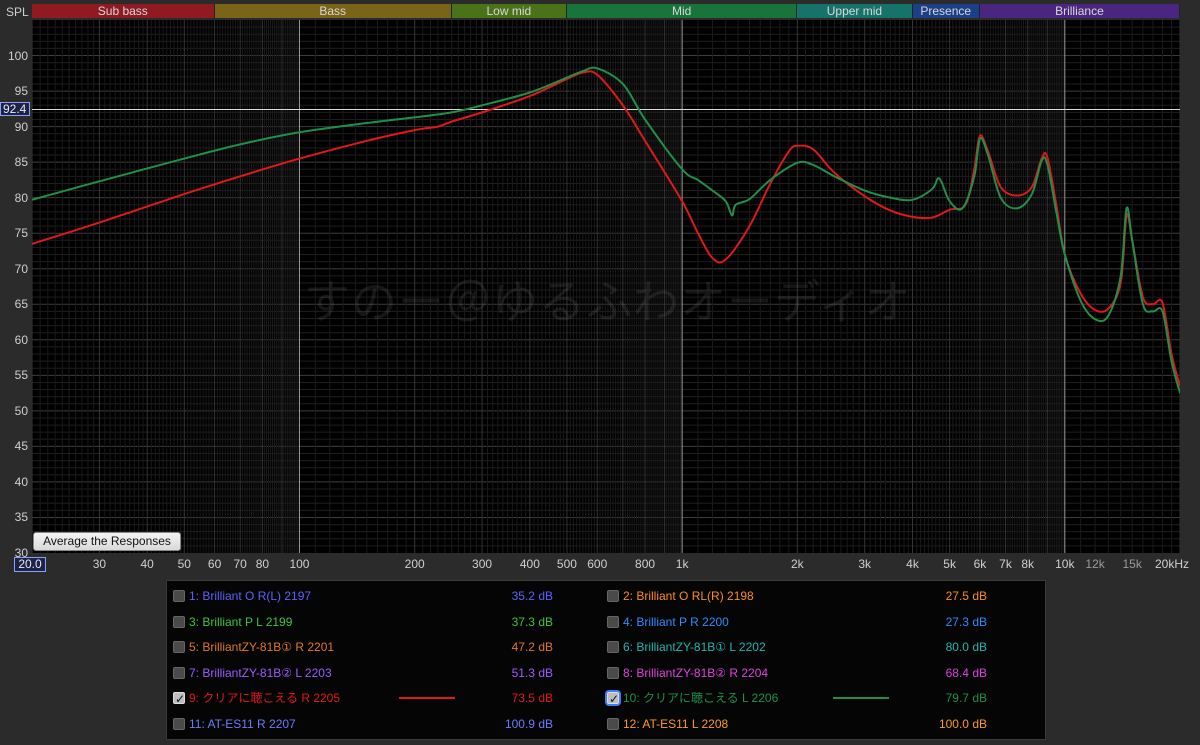 This screenshot has width=1200, height=745. What do you see at coordinates (123, 11) in the screenshot?
I see `band-sub-bass: Sub bass` at bounding box center [123, 11].